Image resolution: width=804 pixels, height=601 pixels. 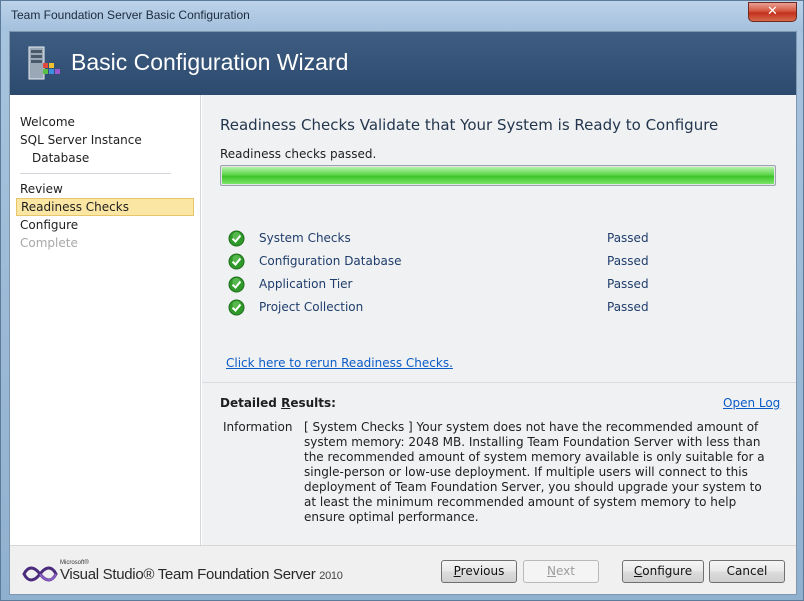 What do you see at coordinates (188, 574) in the screenshot?
I see `logo-product-text: Visual Studio® Team Foundation Server` at bounding box center [188, 574].